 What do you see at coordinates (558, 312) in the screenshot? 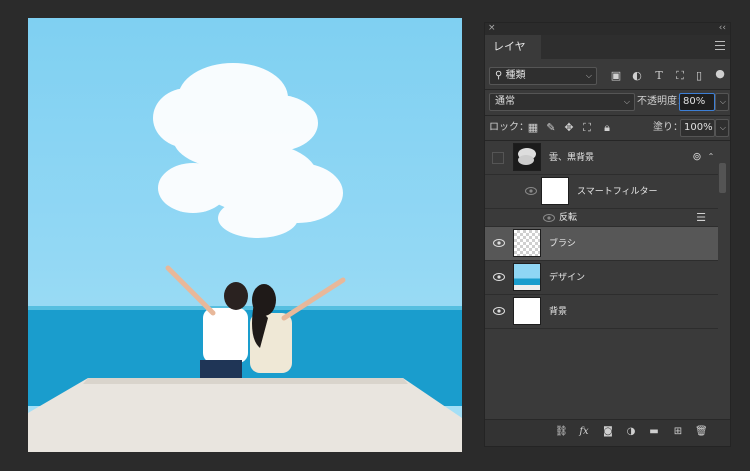
I see `layer-name: 背景` at bounding box center [558, 312].